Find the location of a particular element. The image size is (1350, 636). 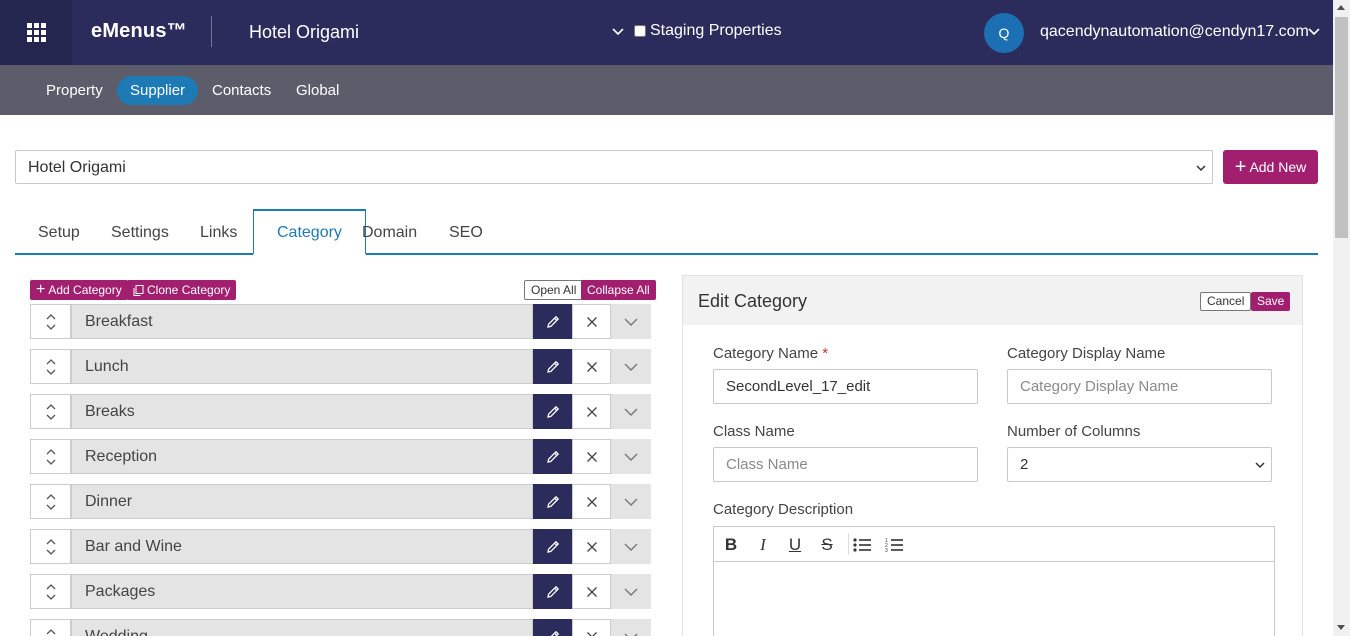

bulleted-list-button is located at coordinates (862, 545).